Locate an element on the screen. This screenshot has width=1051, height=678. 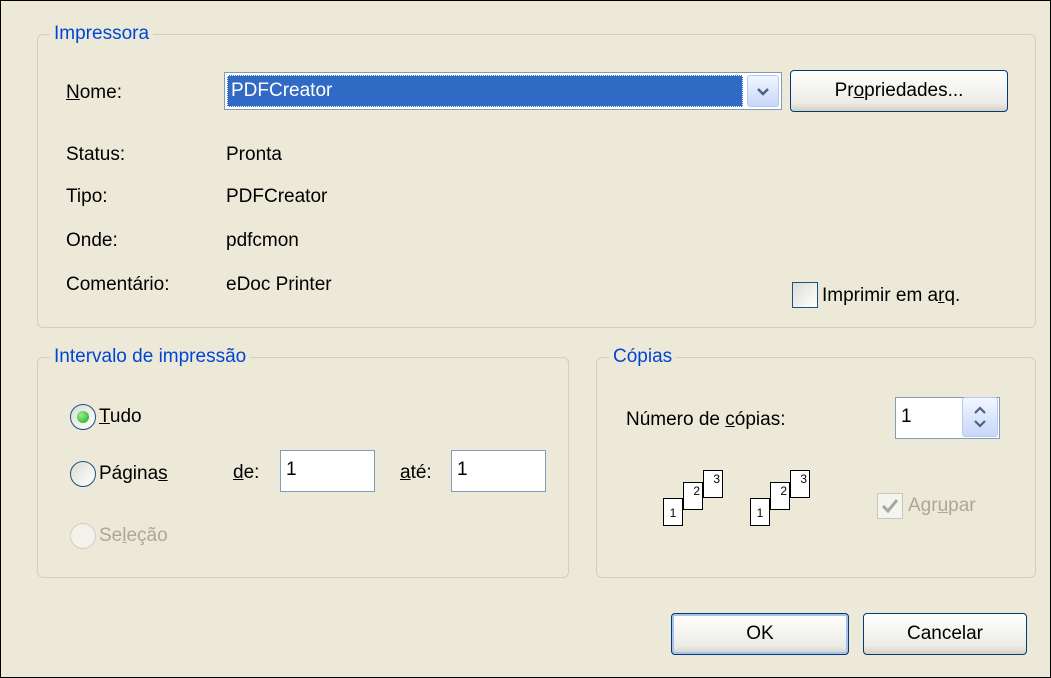
where-label: Onde: is located at coordinates (92, 240).